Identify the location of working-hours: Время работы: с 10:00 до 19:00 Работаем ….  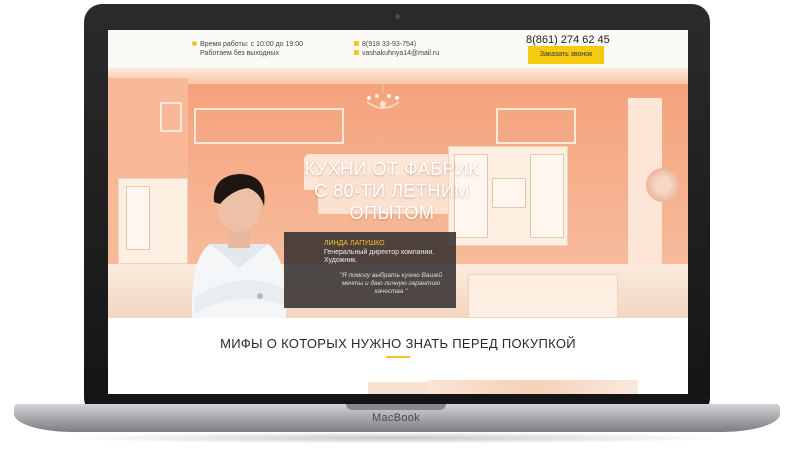
(247, 49).